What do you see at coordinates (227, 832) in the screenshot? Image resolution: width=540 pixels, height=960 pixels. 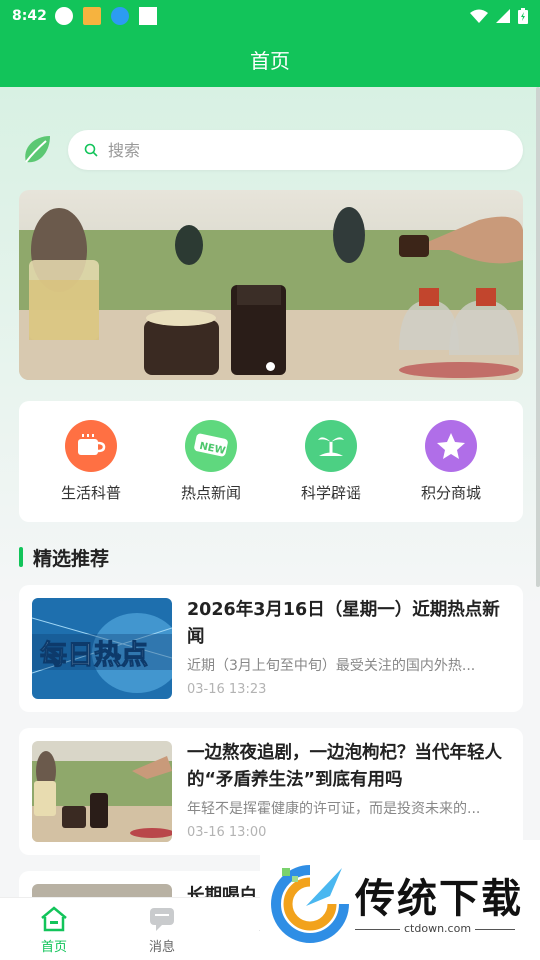 I see `article-time: 03-16 13:00` at bounding box center [227, 832].